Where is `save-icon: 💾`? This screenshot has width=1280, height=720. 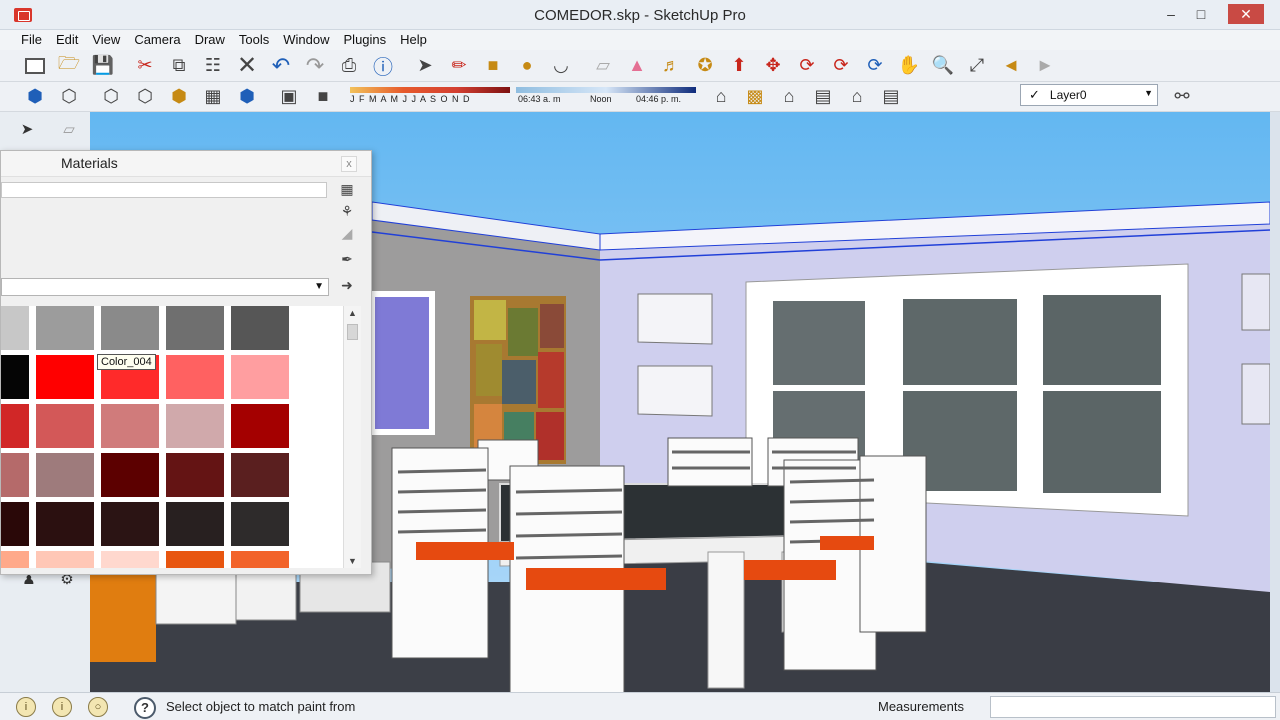
save-icon: 💾 is located at coordinates (103, 66).